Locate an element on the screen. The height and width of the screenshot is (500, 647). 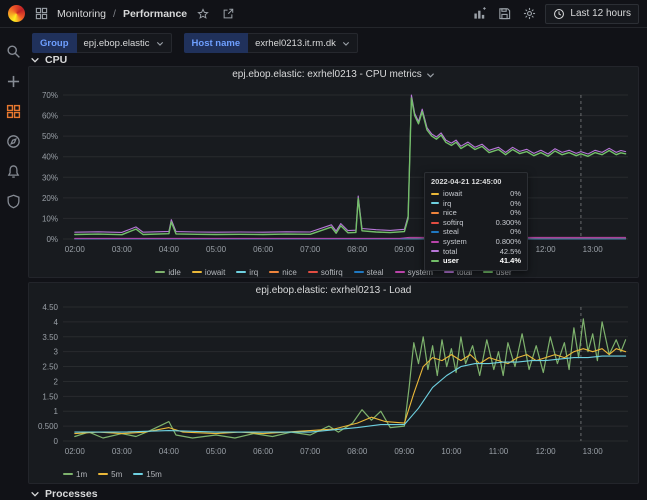
save-dashboard-icon is located at coordinates (504, 14).